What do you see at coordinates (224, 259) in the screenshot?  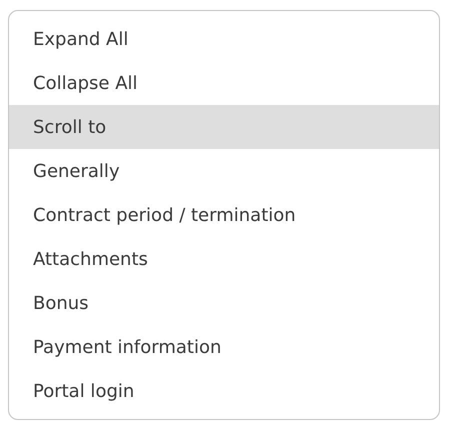 I see `menu-item: Attachments` at bounding box center [224, 259].